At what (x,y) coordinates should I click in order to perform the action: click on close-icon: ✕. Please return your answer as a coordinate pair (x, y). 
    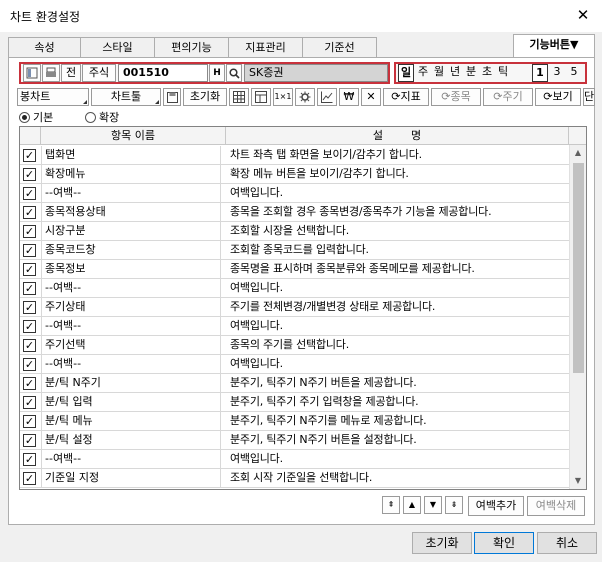
    Looking at the image, I should click on (583, 15).